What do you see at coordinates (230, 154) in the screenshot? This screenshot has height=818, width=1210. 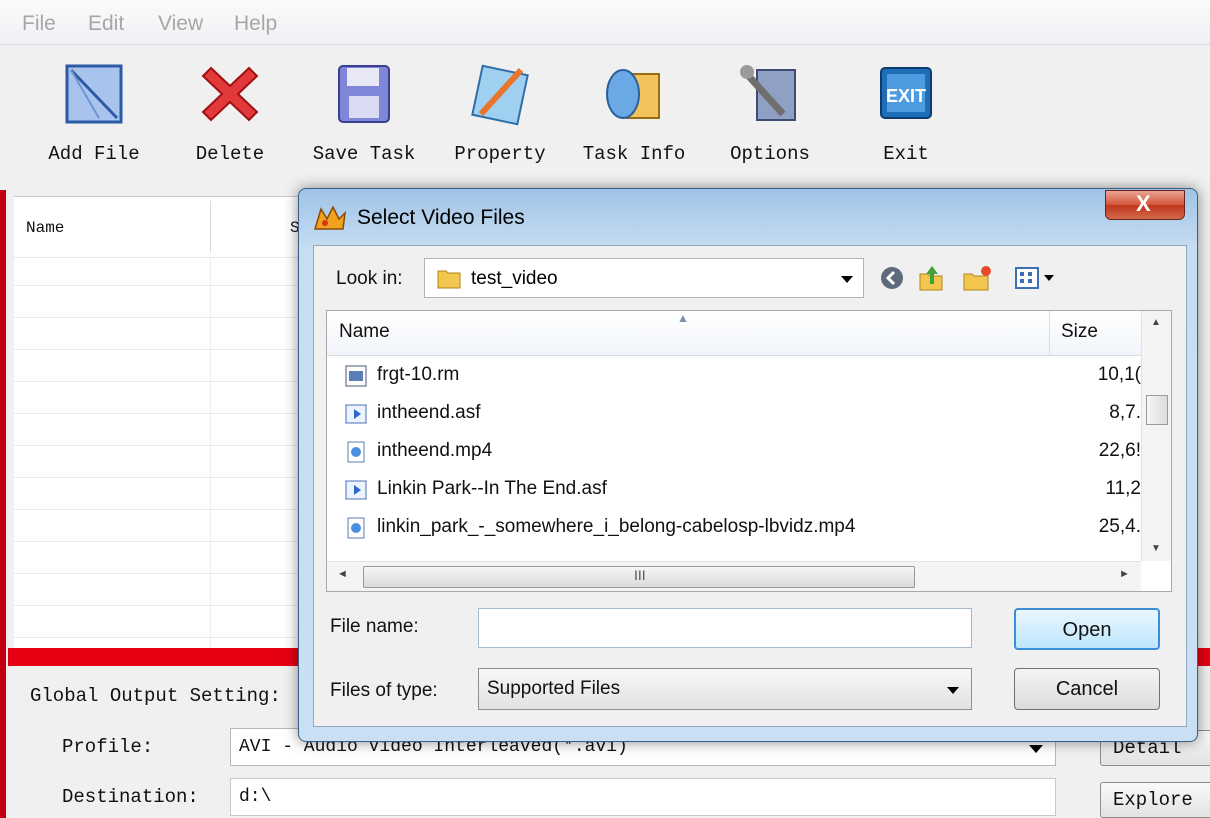 I see `delete-label: Delete` at bounding box center [230, 154].